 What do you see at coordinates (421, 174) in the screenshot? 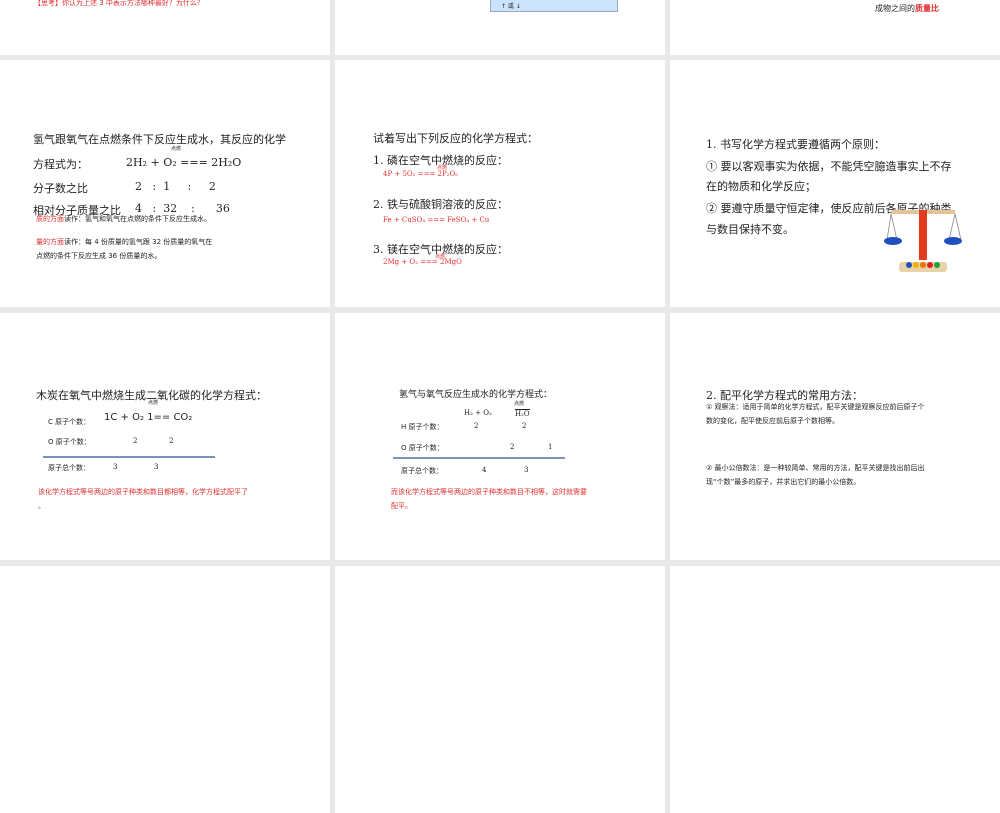
I see `answer: 4P + 5O₂ === 2P₂O₅` at bounding box center [421, 174].